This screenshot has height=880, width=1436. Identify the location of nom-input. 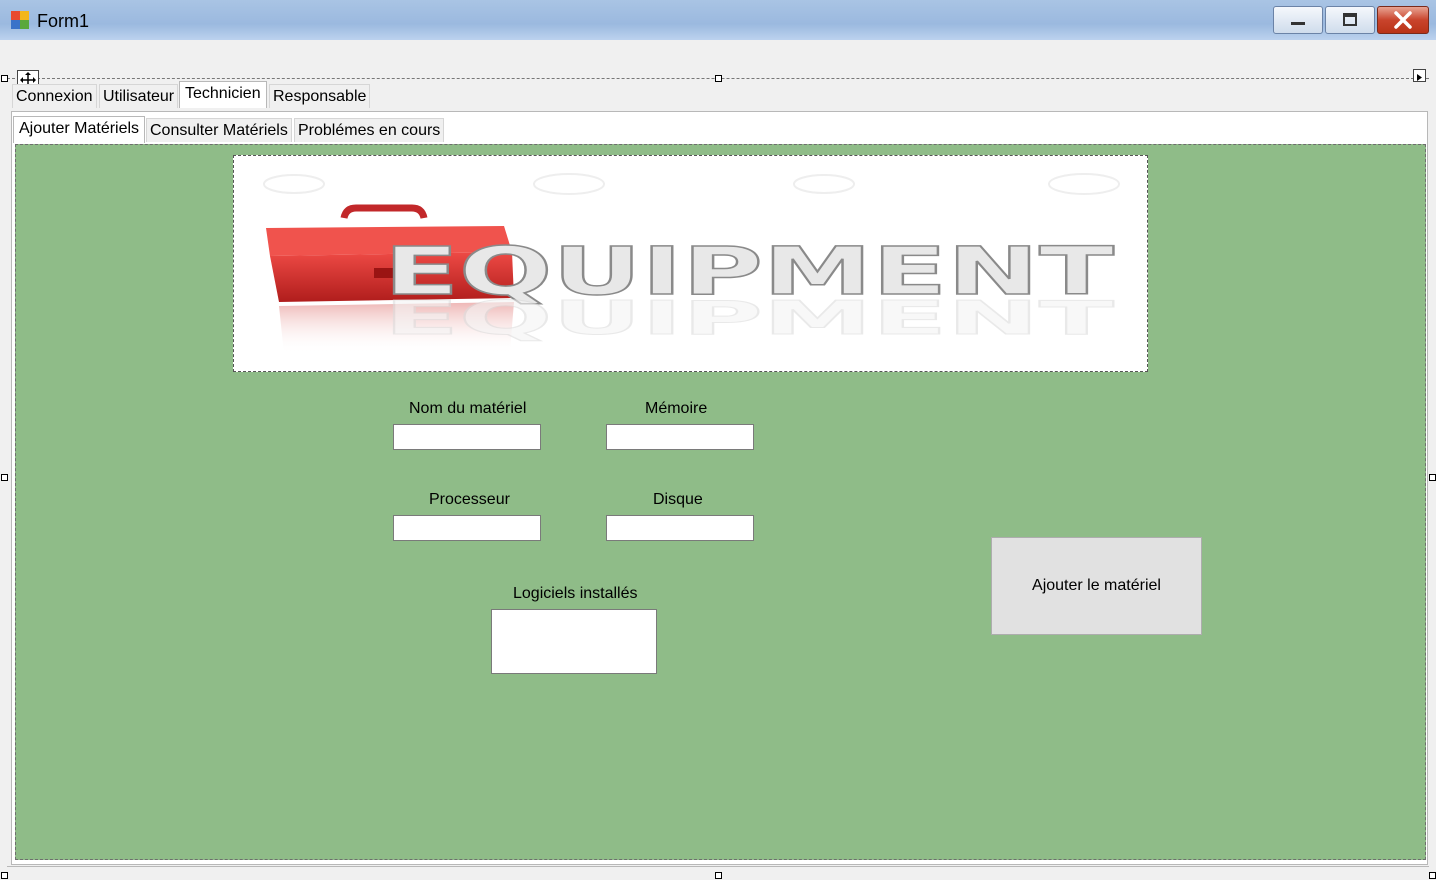
(467, 437).